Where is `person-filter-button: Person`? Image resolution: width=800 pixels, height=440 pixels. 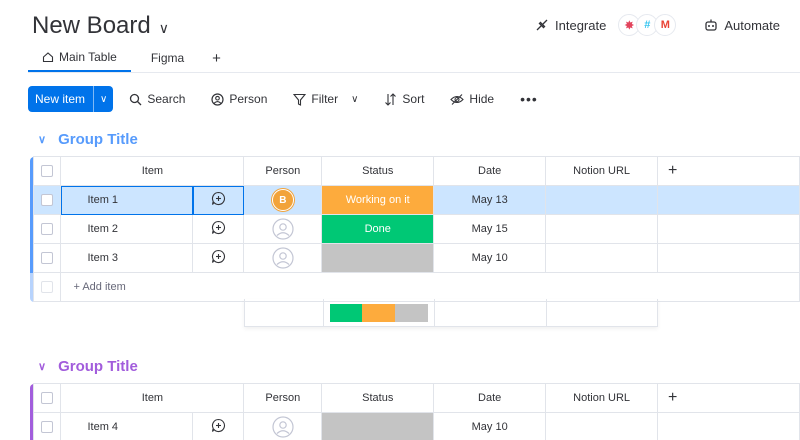
person-filter-button: Person is located at coordinates (239, 99).